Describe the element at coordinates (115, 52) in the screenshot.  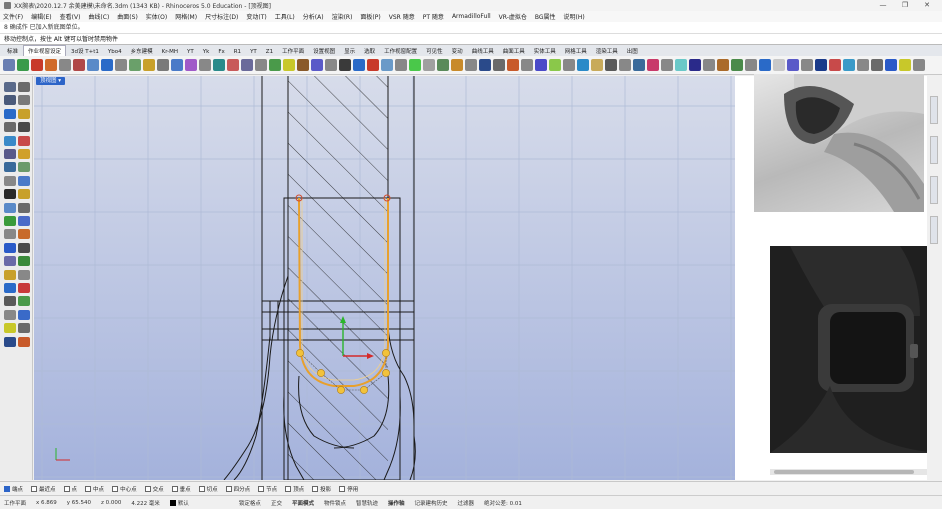
I see `toolbar-tab: Ybo4` at that location.